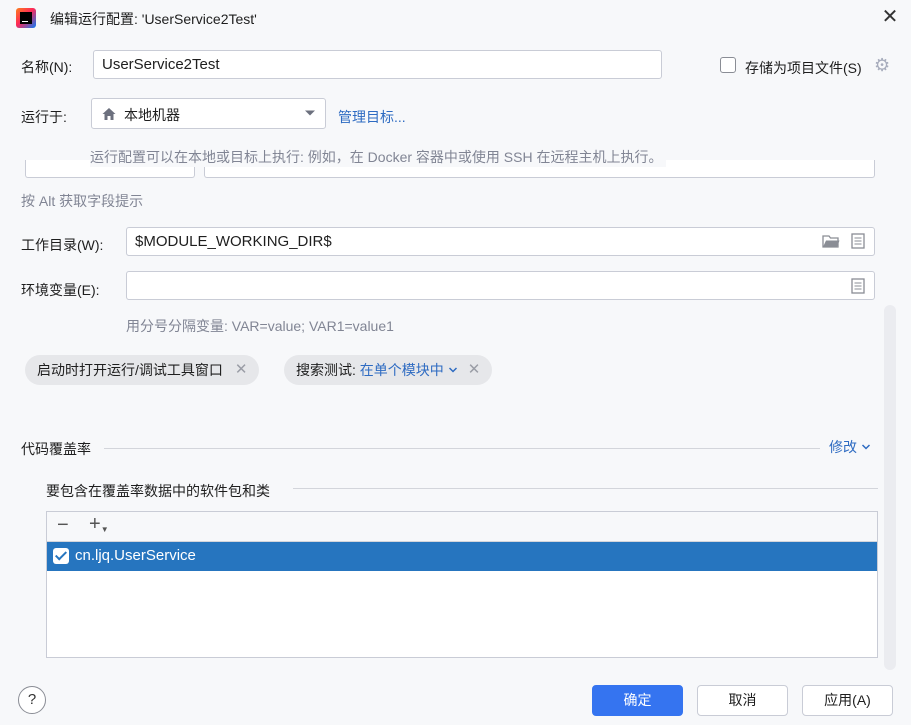 The height and width of the screenshot is (725, 911). What do you see at coordinates (831, 241) in the screenshot?
I see `folder-icon` at bounding box center [831, 241].